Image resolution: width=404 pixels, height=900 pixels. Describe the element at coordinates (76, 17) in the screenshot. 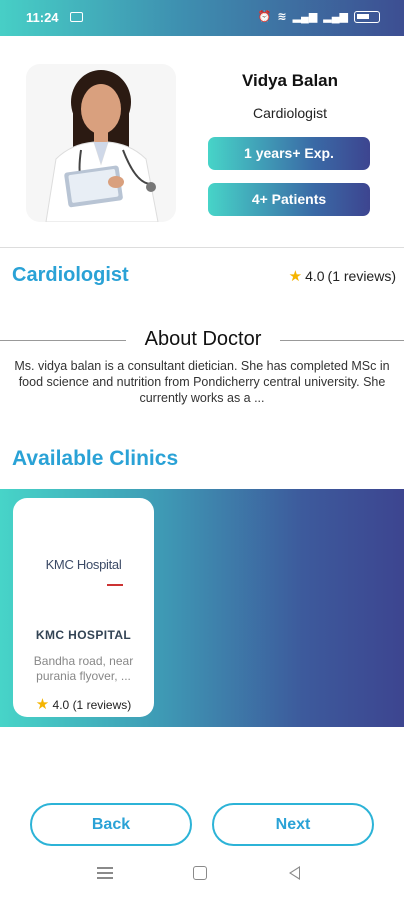

I see `message-icon` at that location.